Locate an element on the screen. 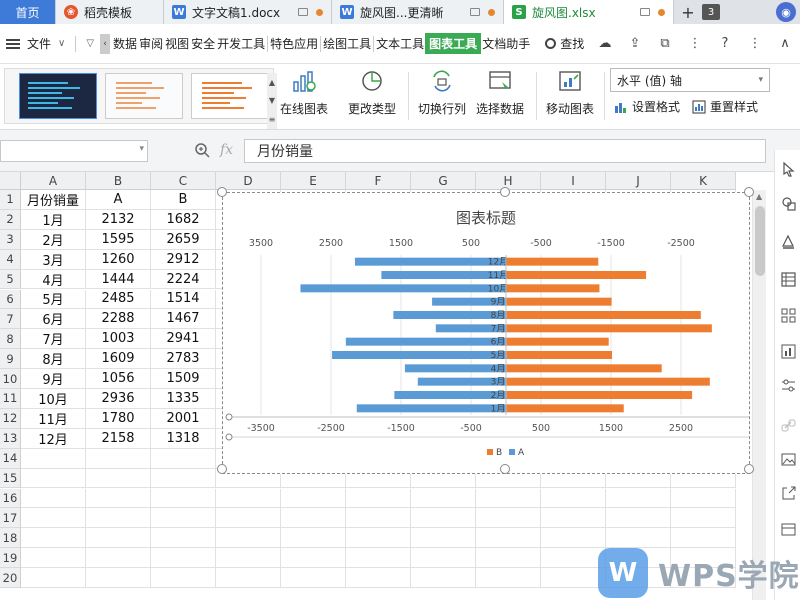 Image resolution: width=800 pixels, height=600 pixels. sheet-cell: 12月 is located at coordinates (53, 438).